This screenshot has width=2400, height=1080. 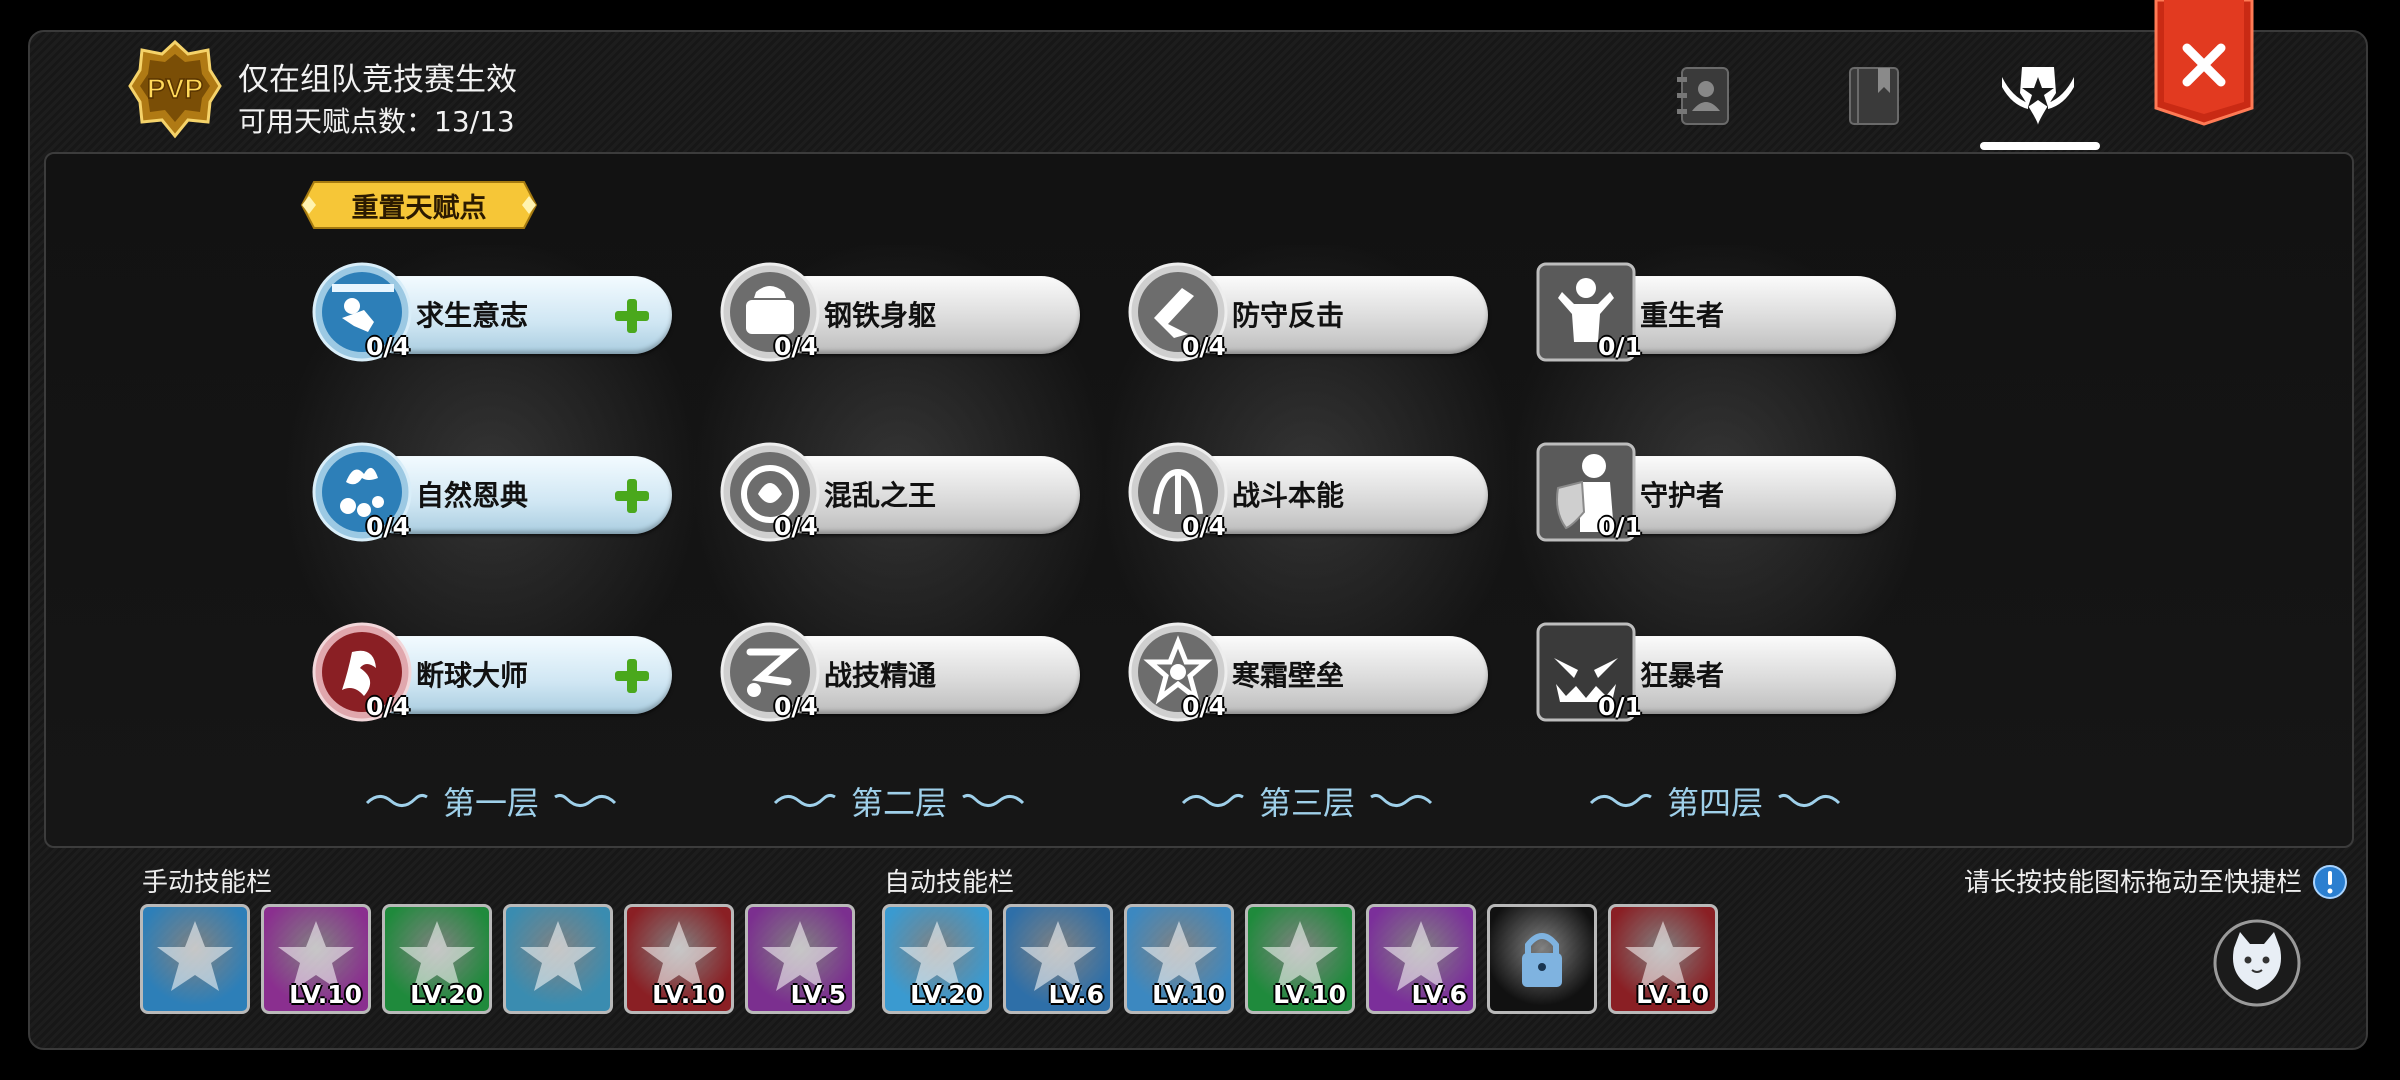 What do you see at coordinates (2204, 63) in the screenshot?
I see `close-button` at bounding box center [2204, 63].